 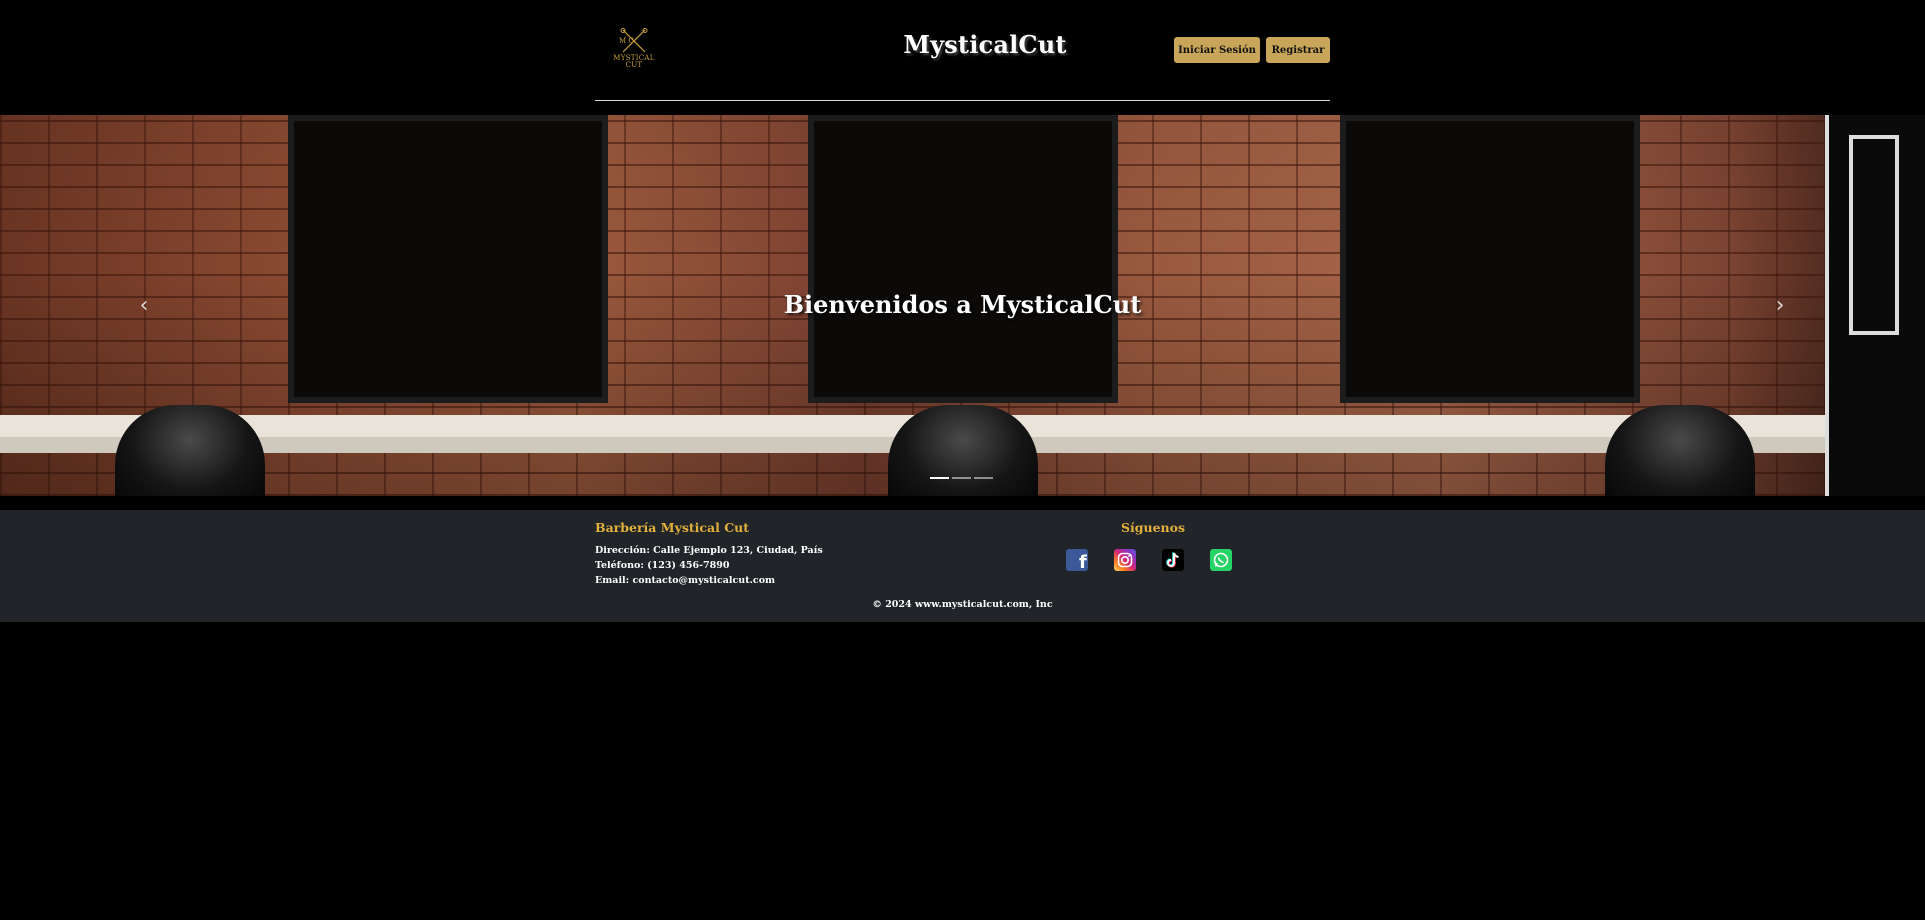 What do you see at coordinates (1077, 560) in the screenshot?
I see `facebook-icon: f` at bounding box center [1077, 560].